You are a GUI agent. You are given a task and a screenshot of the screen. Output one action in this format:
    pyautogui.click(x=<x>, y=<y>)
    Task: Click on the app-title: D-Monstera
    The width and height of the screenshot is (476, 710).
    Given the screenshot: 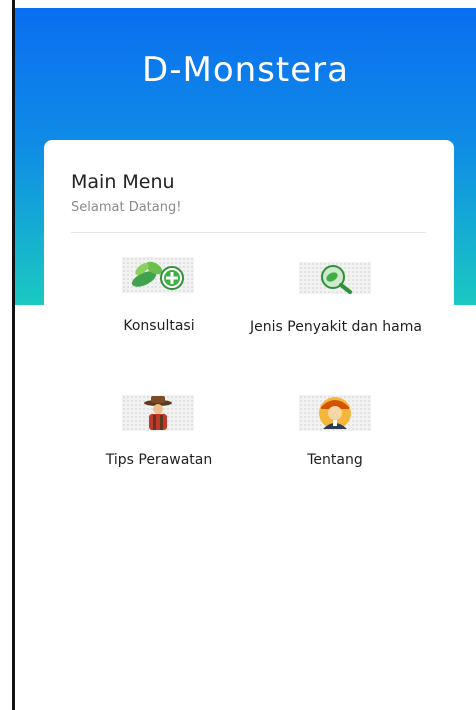 What is the action you would take?
    pyautogui.click(x=245, y=70)
    